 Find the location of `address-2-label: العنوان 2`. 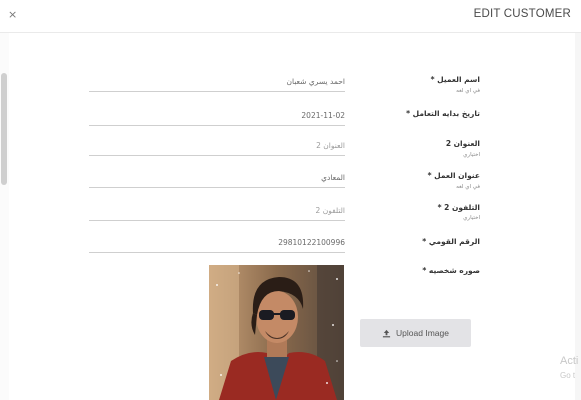

address-2-label: العنوان 2 is located at coordinates (462, 143).